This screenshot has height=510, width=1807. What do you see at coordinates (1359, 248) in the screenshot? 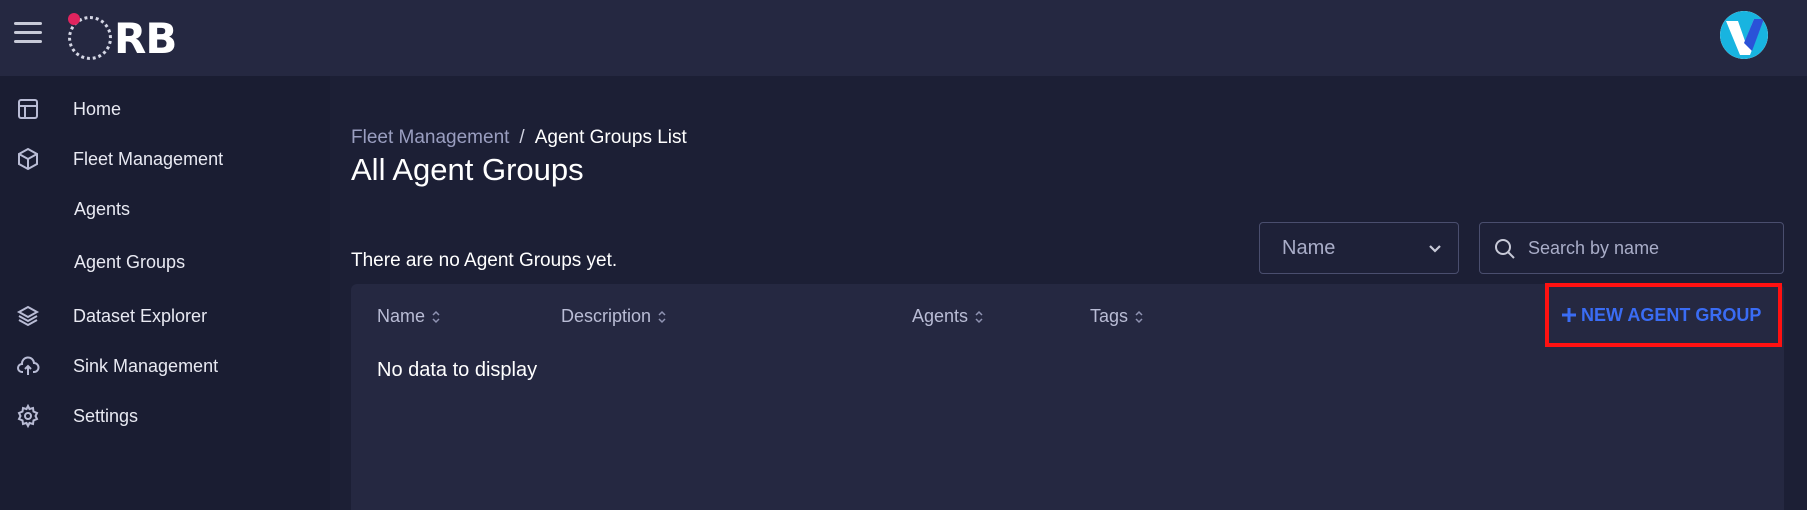
I see `filter-field-select: Name` at bounding box center [1359, 248].